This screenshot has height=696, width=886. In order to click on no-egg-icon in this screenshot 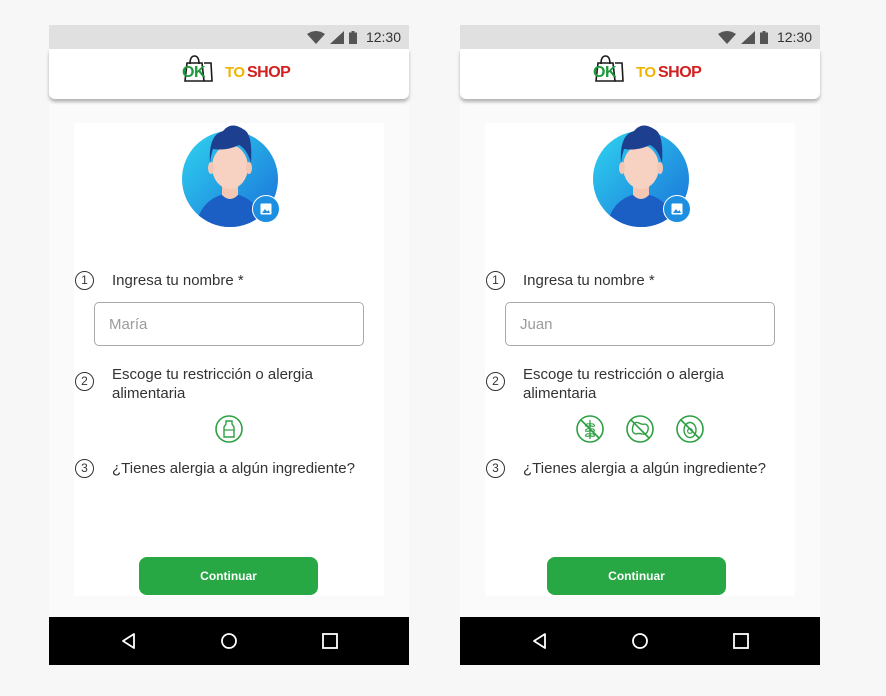, I will do `click(690, 429)`.